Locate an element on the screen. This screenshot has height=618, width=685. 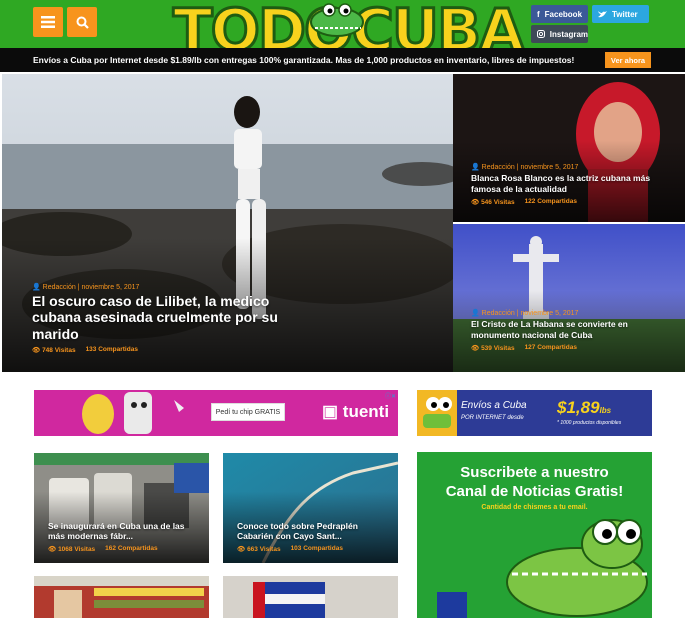
facebook-button: f Facebook is located at coordinates (559, 14).